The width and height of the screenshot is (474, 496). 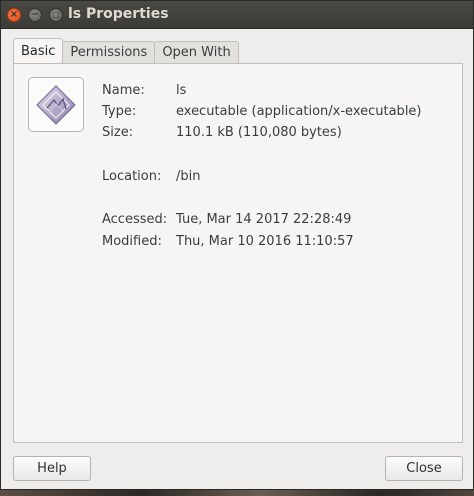 I want to click on type-value: executable (application/x-executable), so click(x=299, y=111).